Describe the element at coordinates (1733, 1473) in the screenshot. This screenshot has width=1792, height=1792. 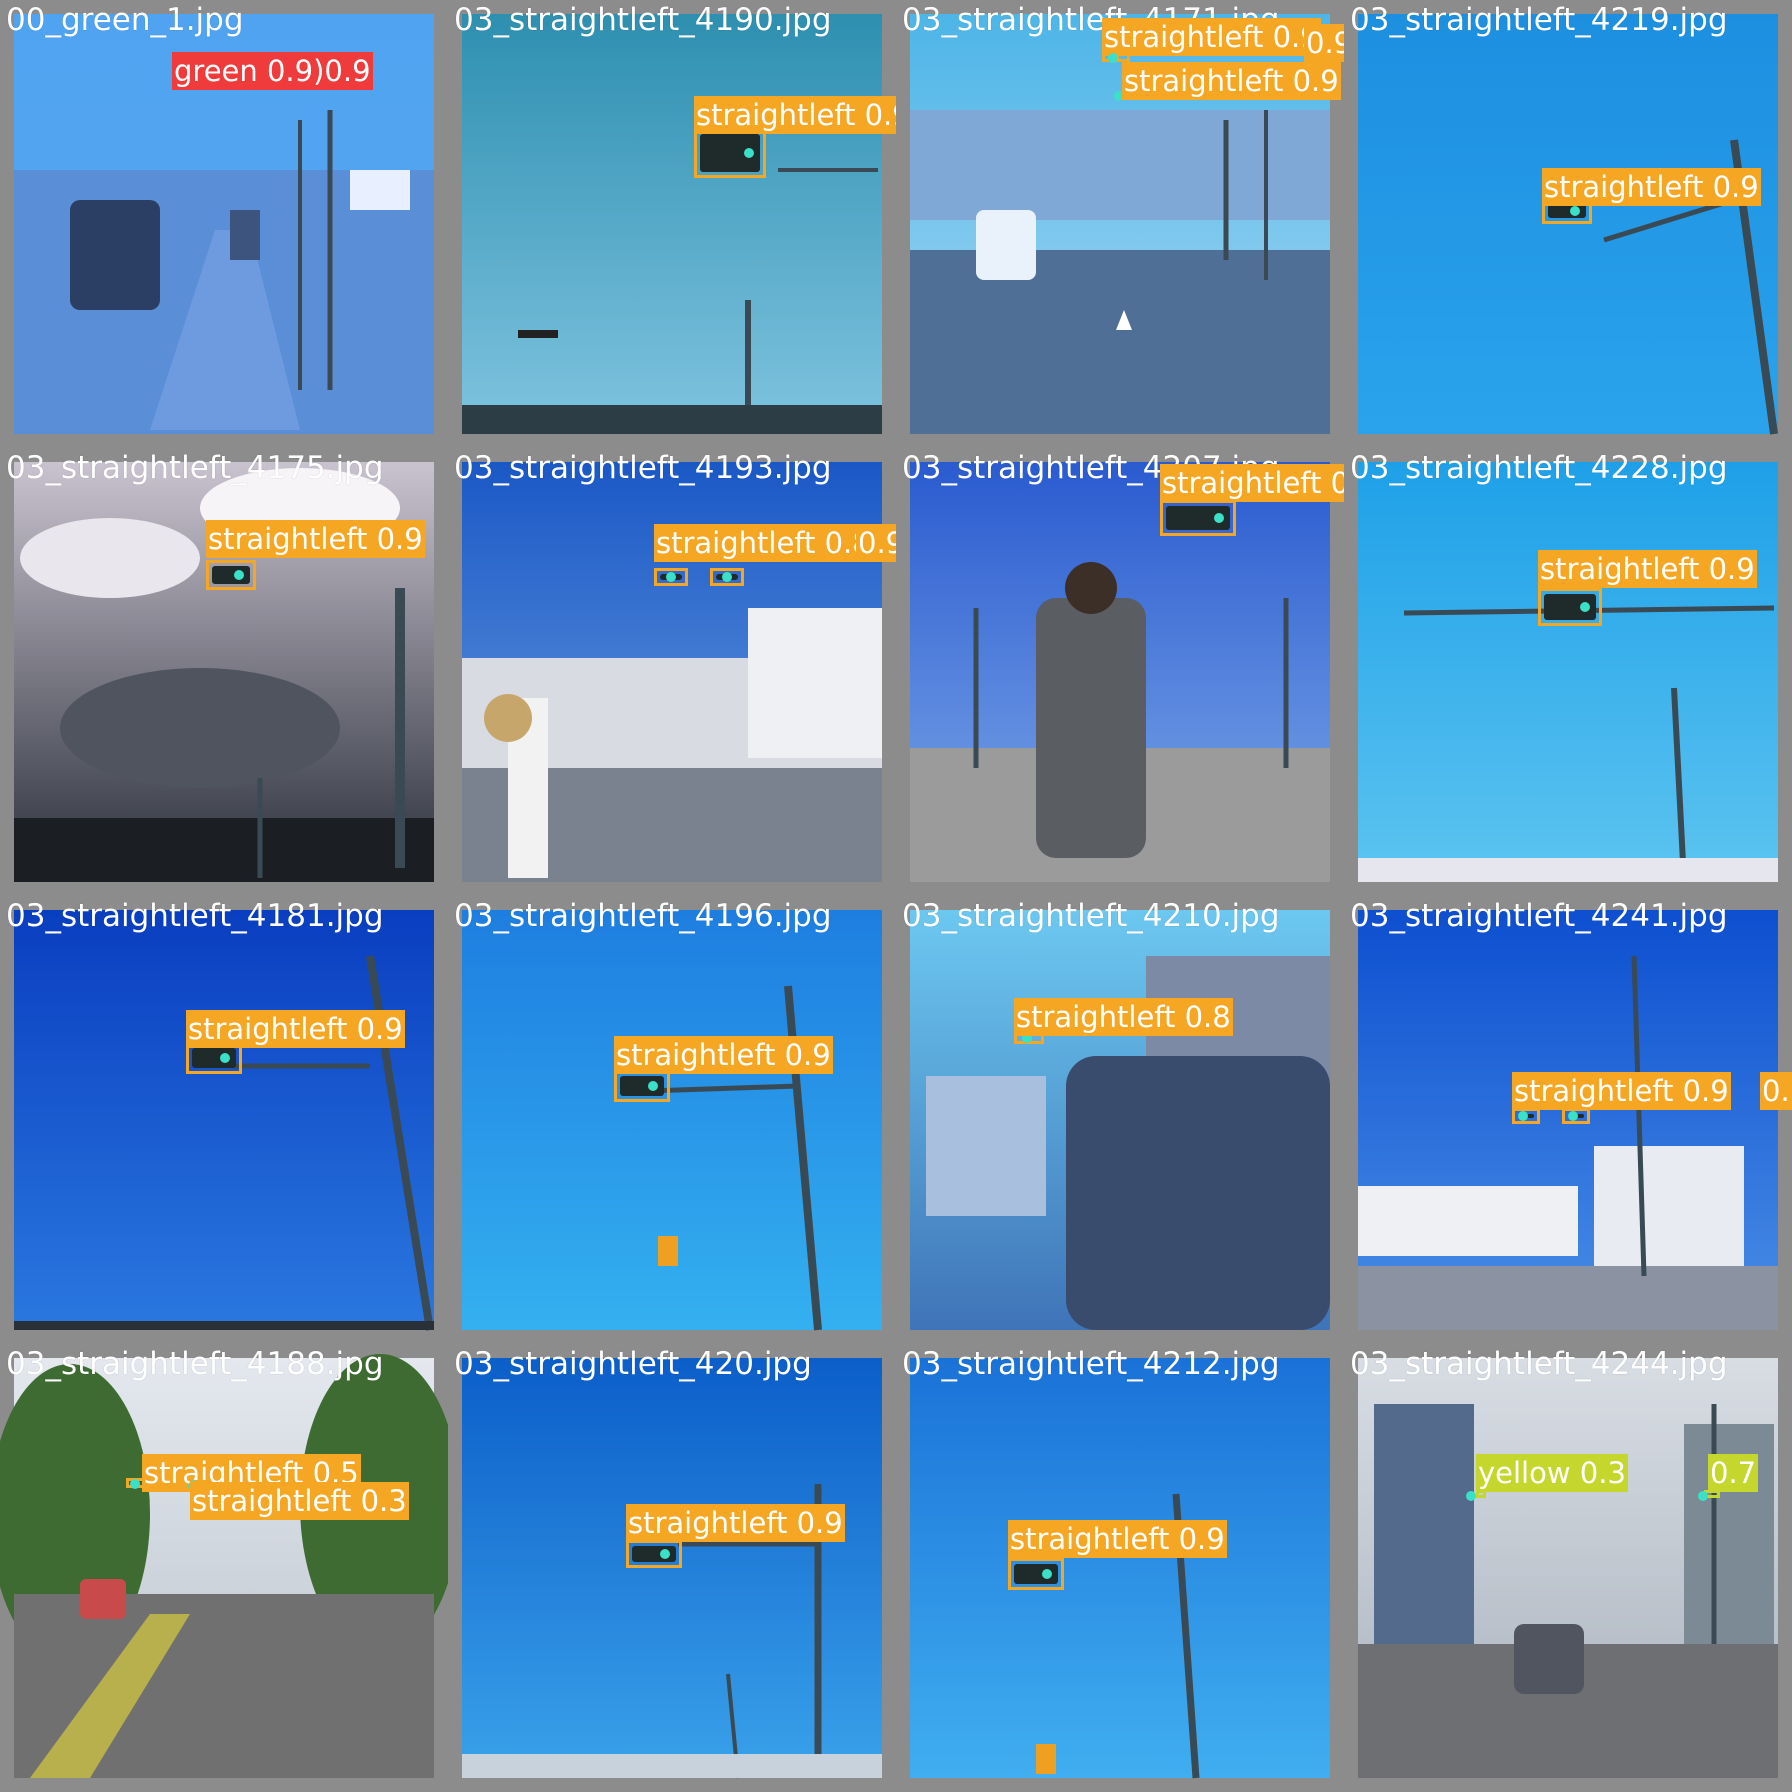
I see `detection-label: 0.7` at that location.